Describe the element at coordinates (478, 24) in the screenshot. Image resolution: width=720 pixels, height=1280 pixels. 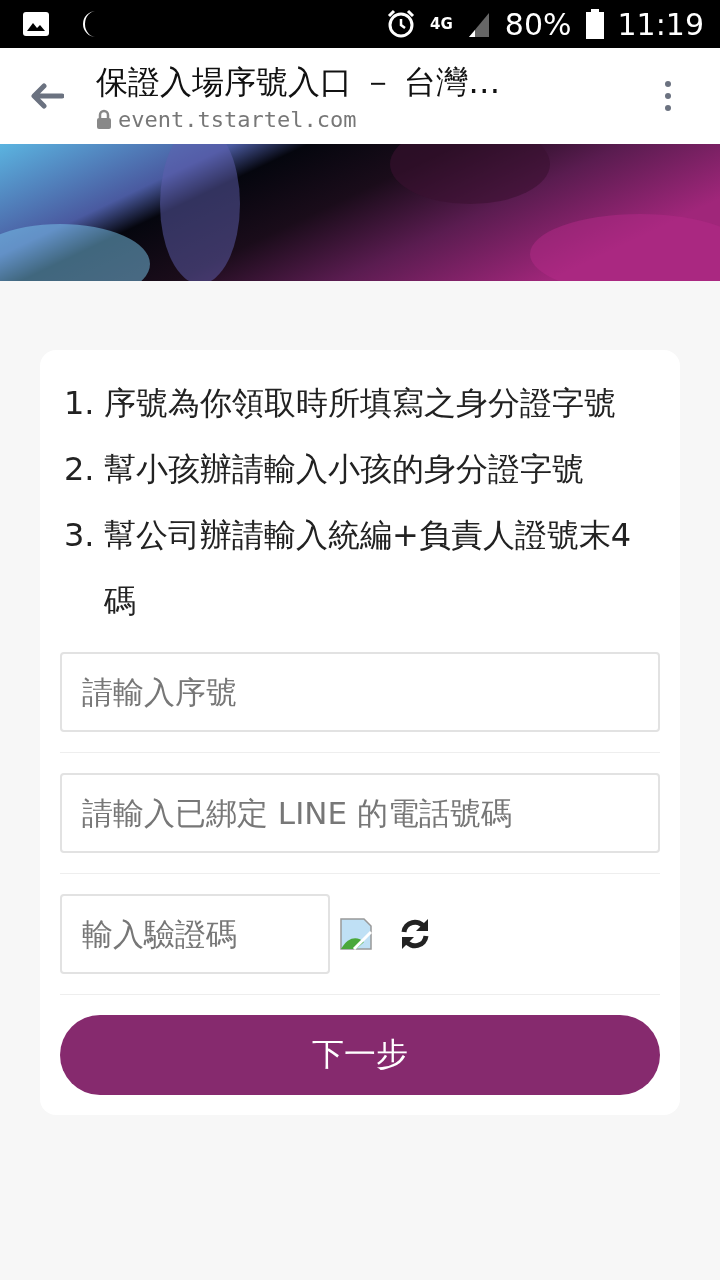
I see `signal-icon` at that location.